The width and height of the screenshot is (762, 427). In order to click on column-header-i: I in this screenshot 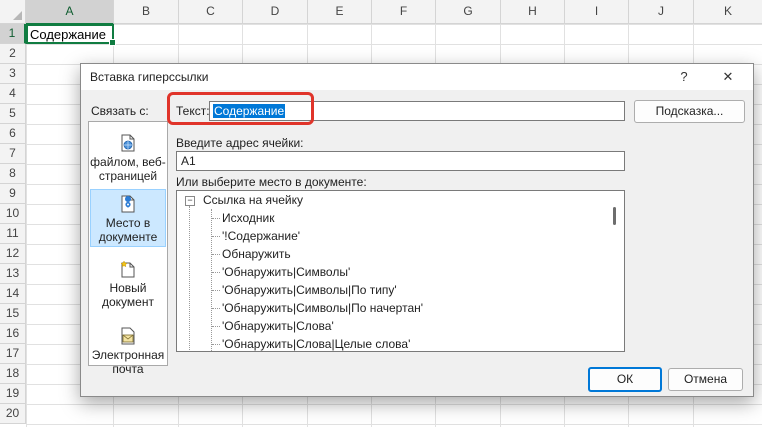, I will do `click(597, 12)`.